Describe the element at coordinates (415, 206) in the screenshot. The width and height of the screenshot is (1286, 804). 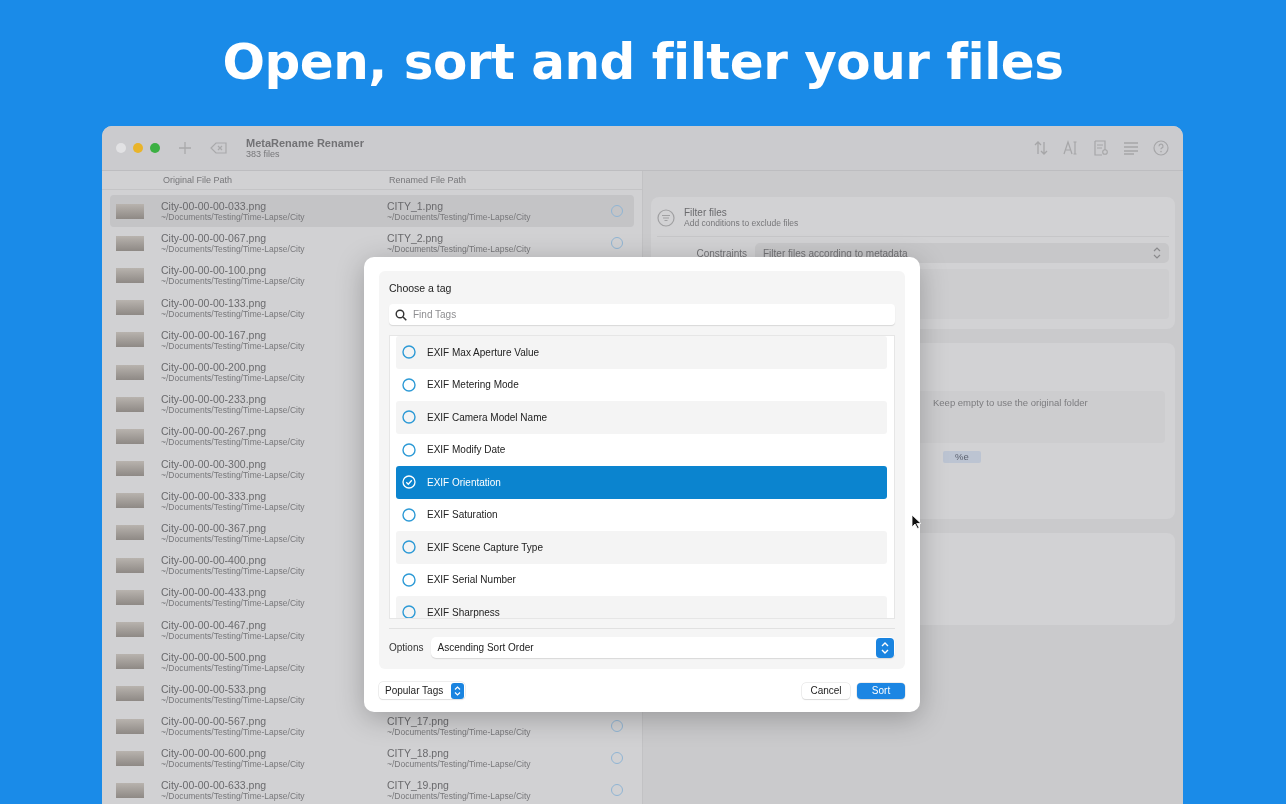
I see `renamed-file-name: CITY_1.png` at that location.